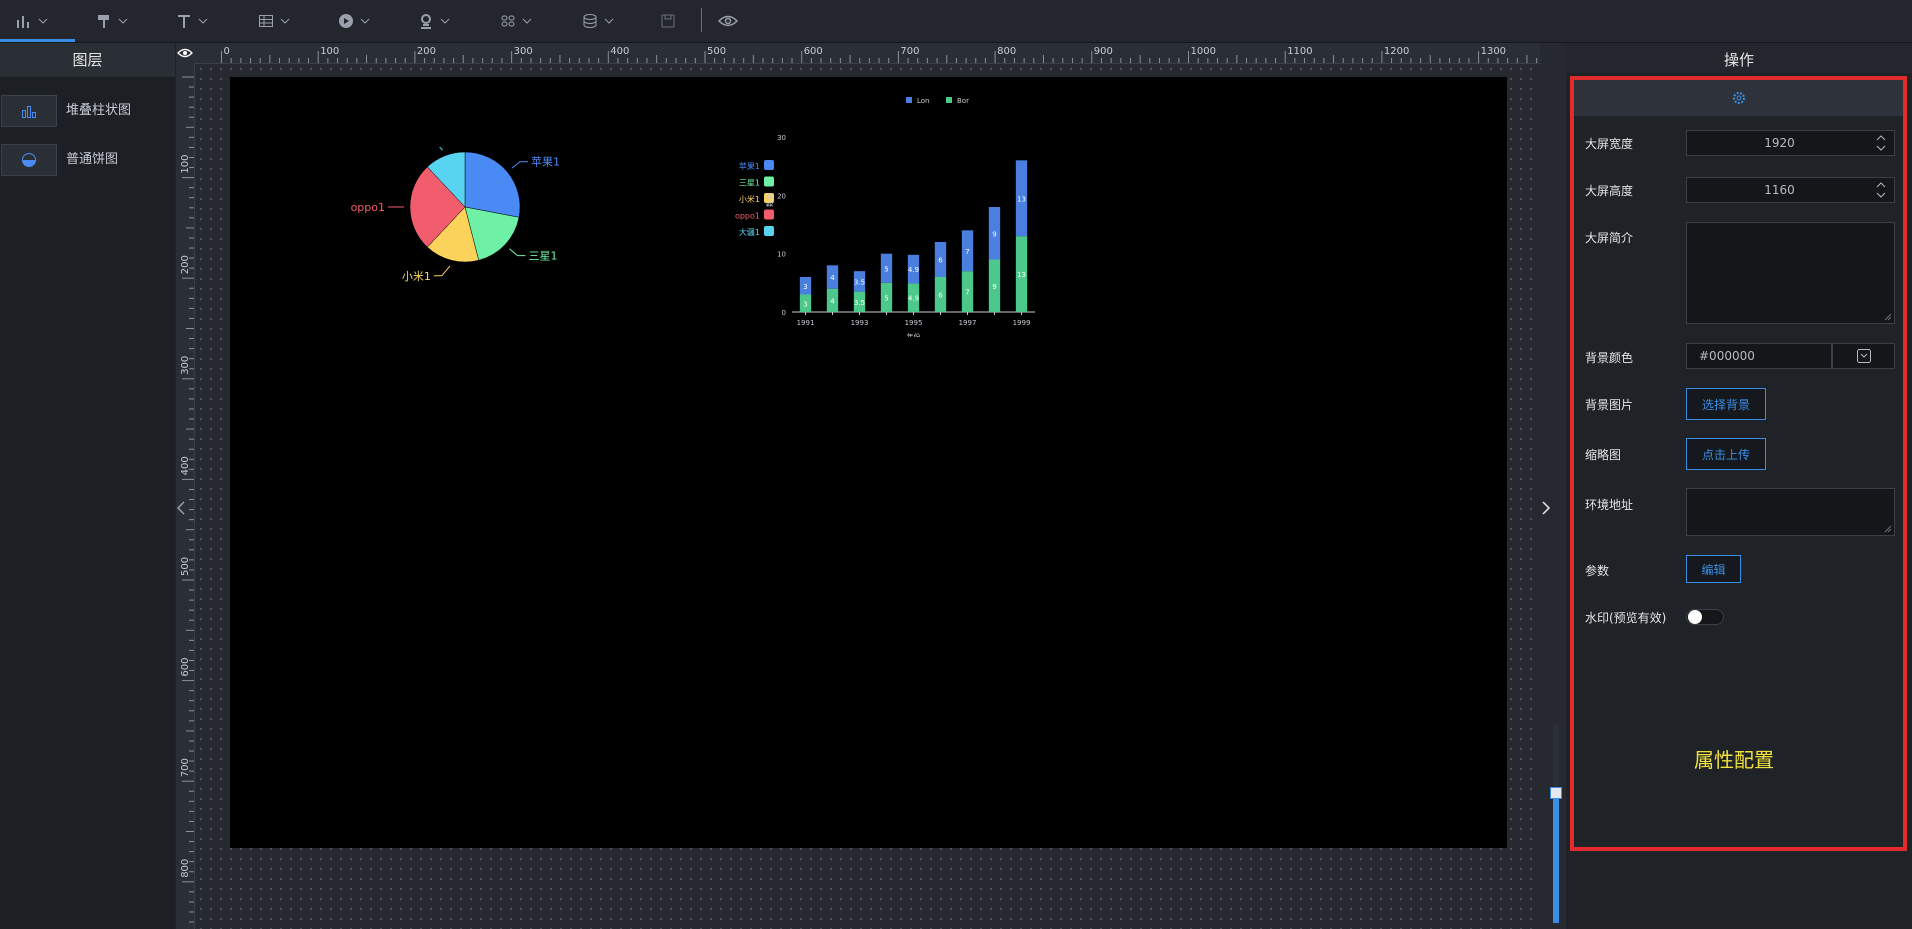 Image resolution: width=1912 pixels, height=929 pixels. What do you see at coordinates (545, 162) in the screenshot?
I see `pie-label: 苹果1` at bounding box center [545, 162].